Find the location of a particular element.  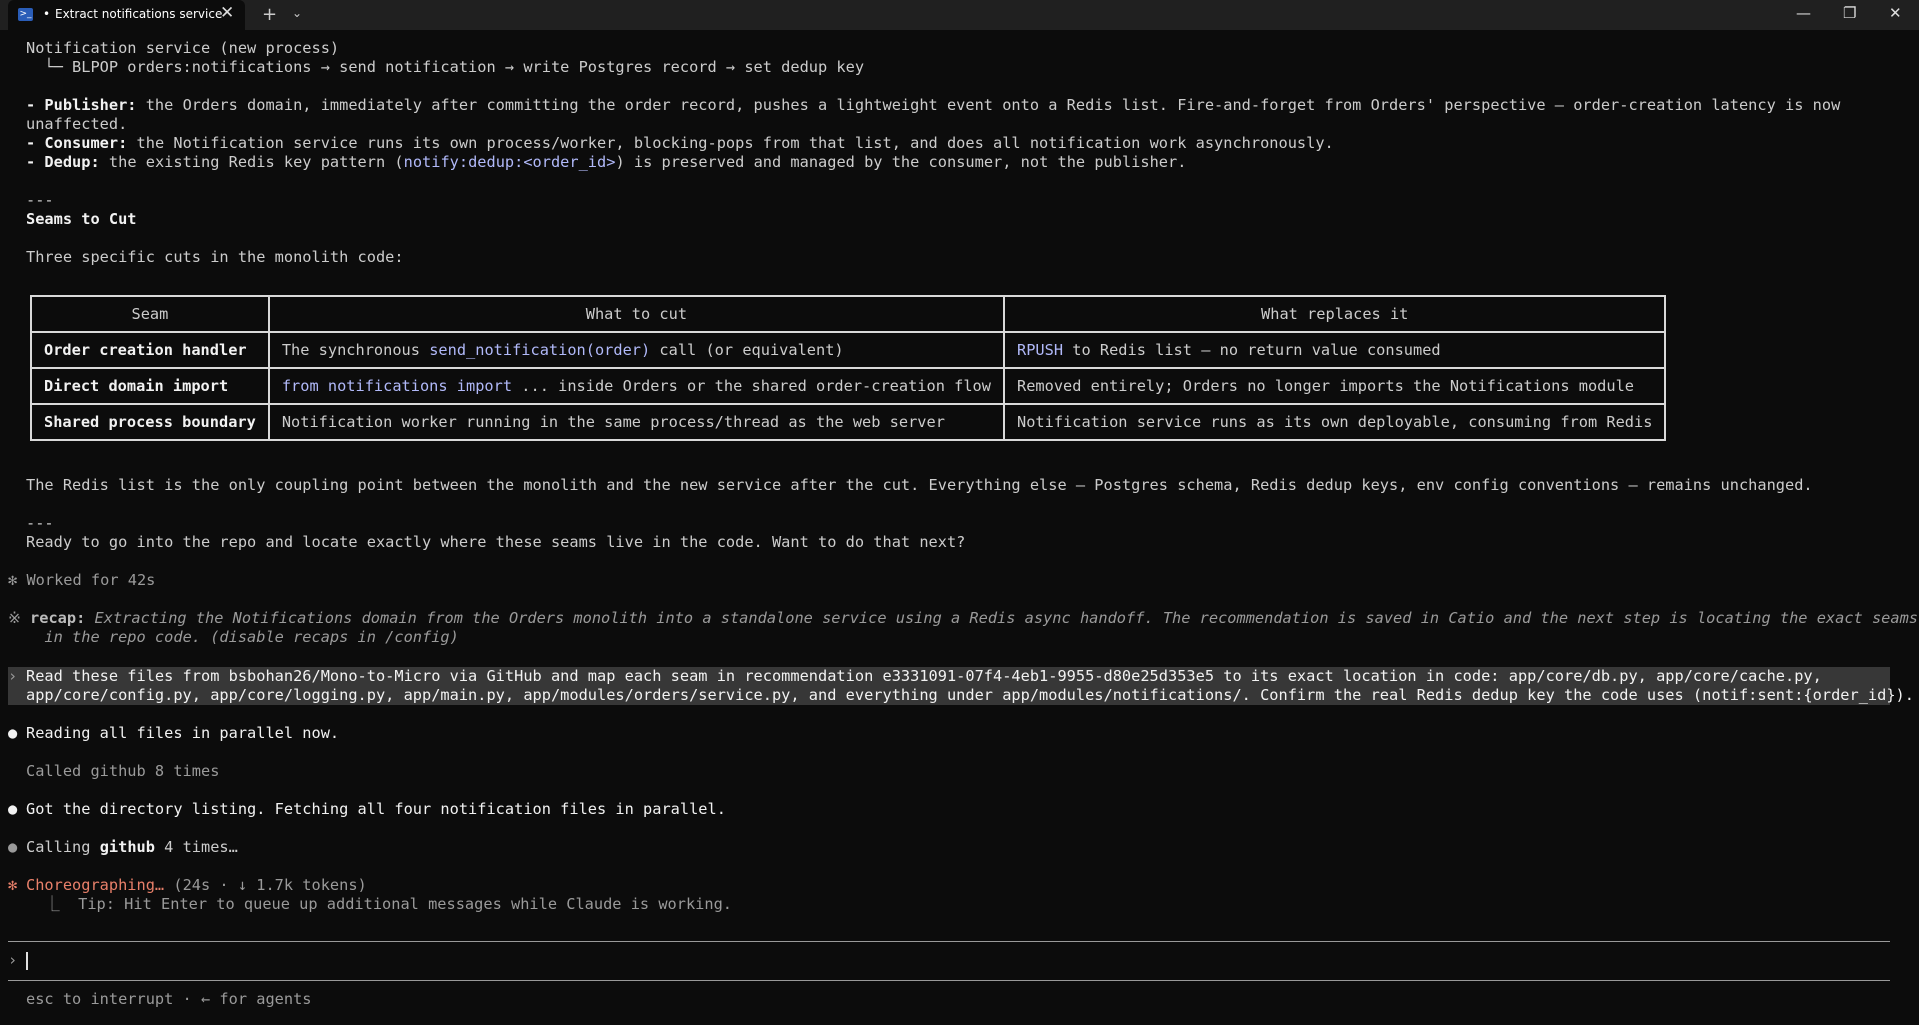

cut-pre: The synchronous is located at coordinates (355, 350).